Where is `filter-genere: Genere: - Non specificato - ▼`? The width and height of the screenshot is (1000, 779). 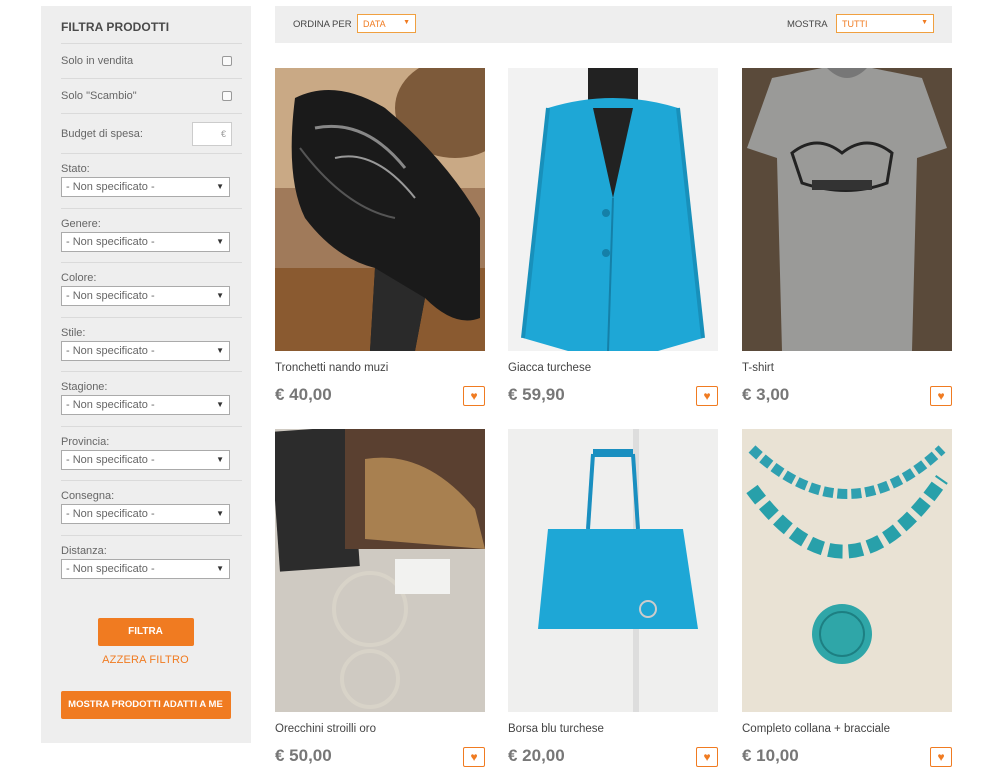
filter-genere: Genere: - Non specificato - ▼ is located at coordinates (151, 236).